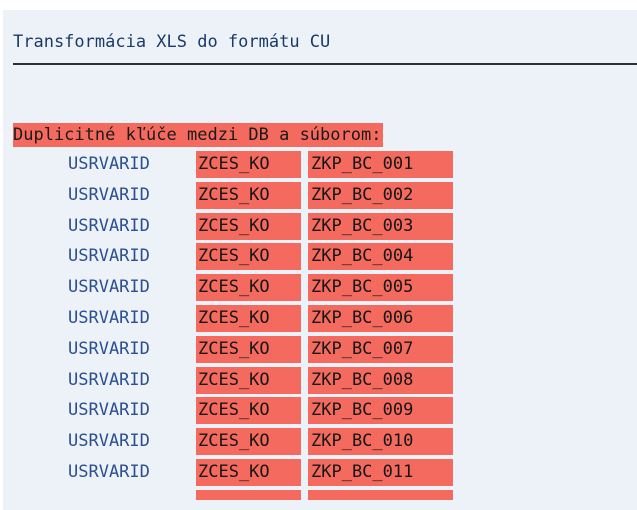 The image size is (637, 510). What do you see at coordinates (318, 5) in the screenshot?
I see `top-border` at bounding box center [318, 5].